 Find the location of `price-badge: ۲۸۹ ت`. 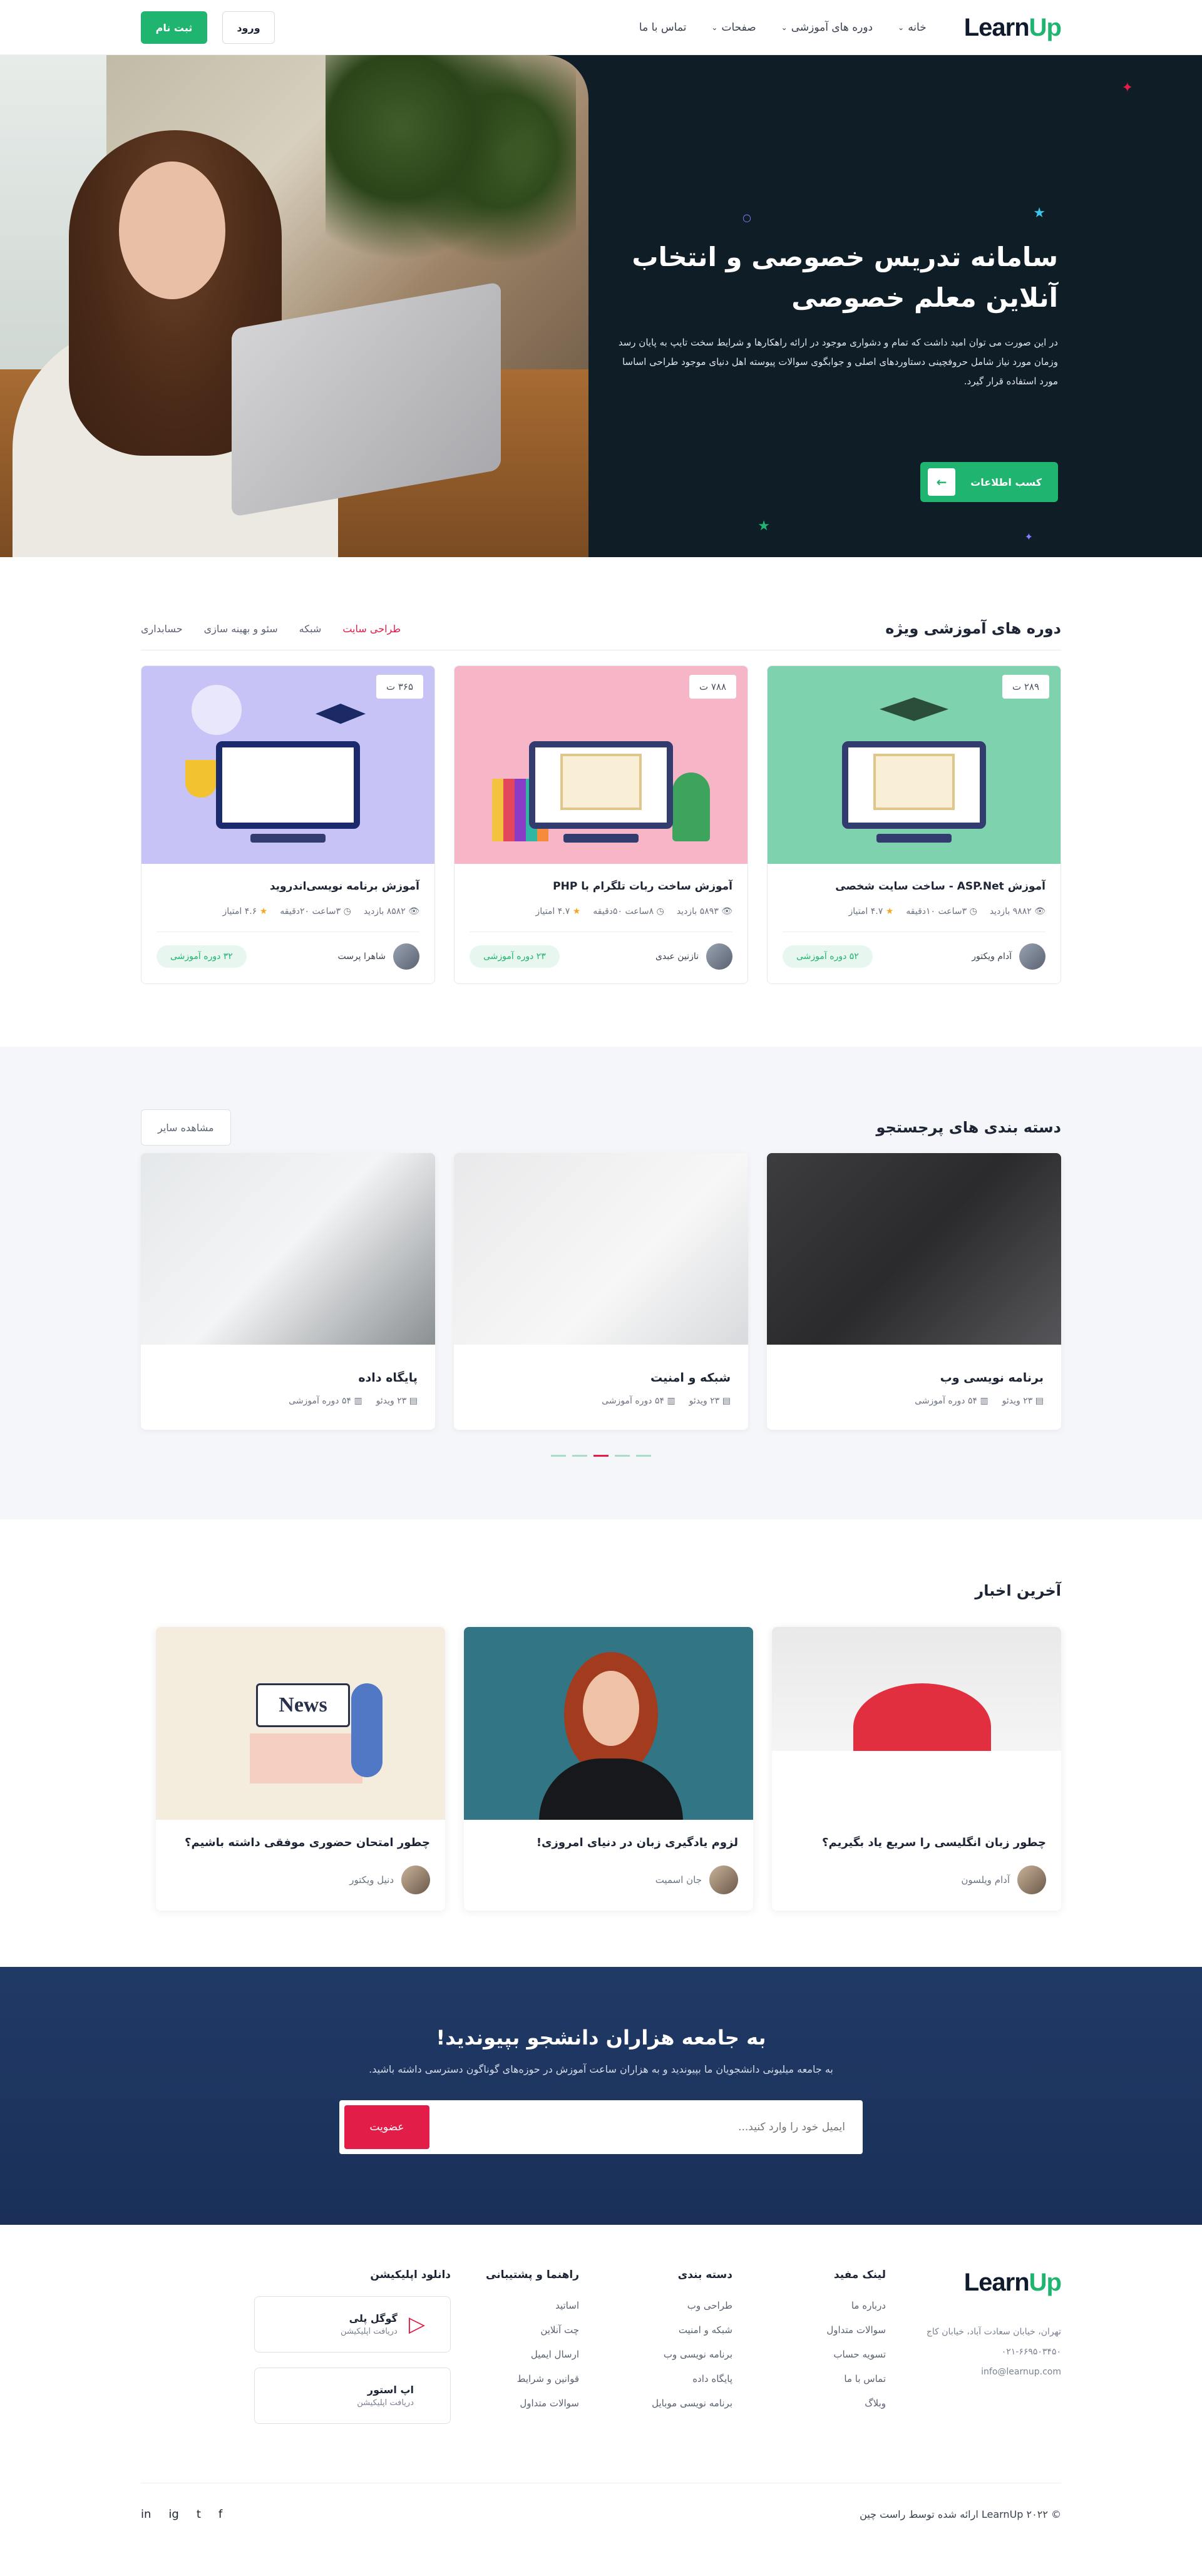

price-badge: ۲۸۹ ت is located at coordinates (1025, 687).